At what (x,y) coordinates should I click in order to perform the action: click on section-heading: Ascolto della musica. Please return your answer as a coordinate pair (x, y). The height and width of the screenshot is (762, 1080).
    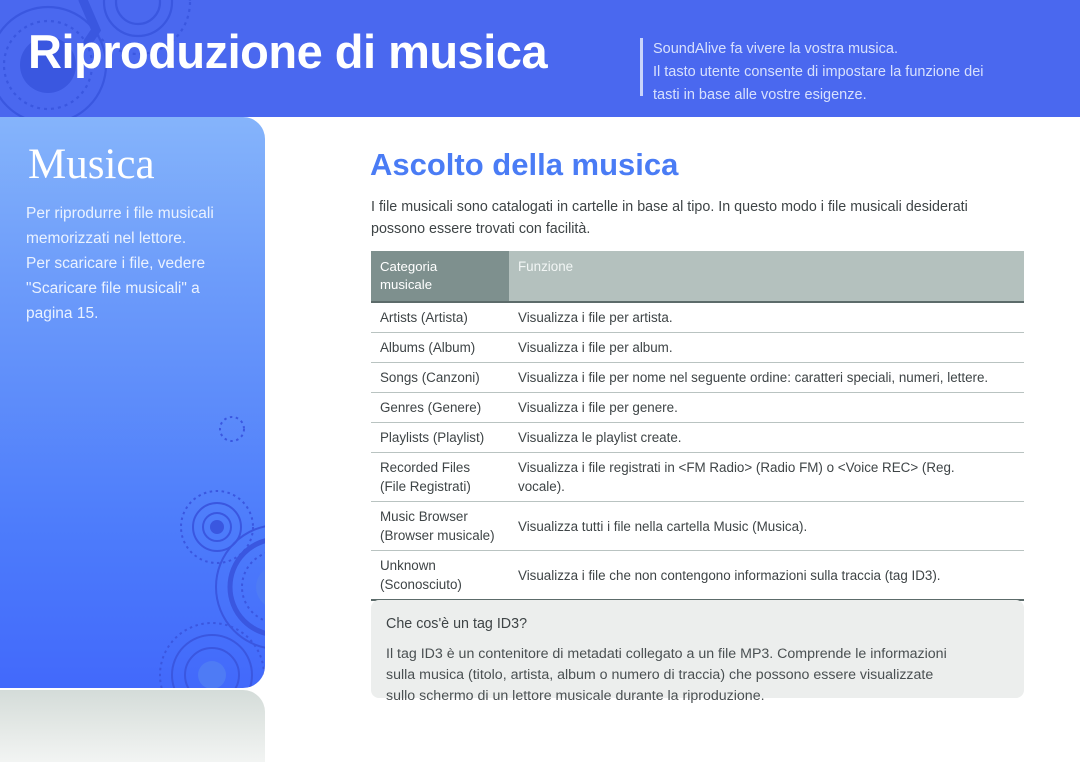
    Looking at the image, I should click on (524, 164).